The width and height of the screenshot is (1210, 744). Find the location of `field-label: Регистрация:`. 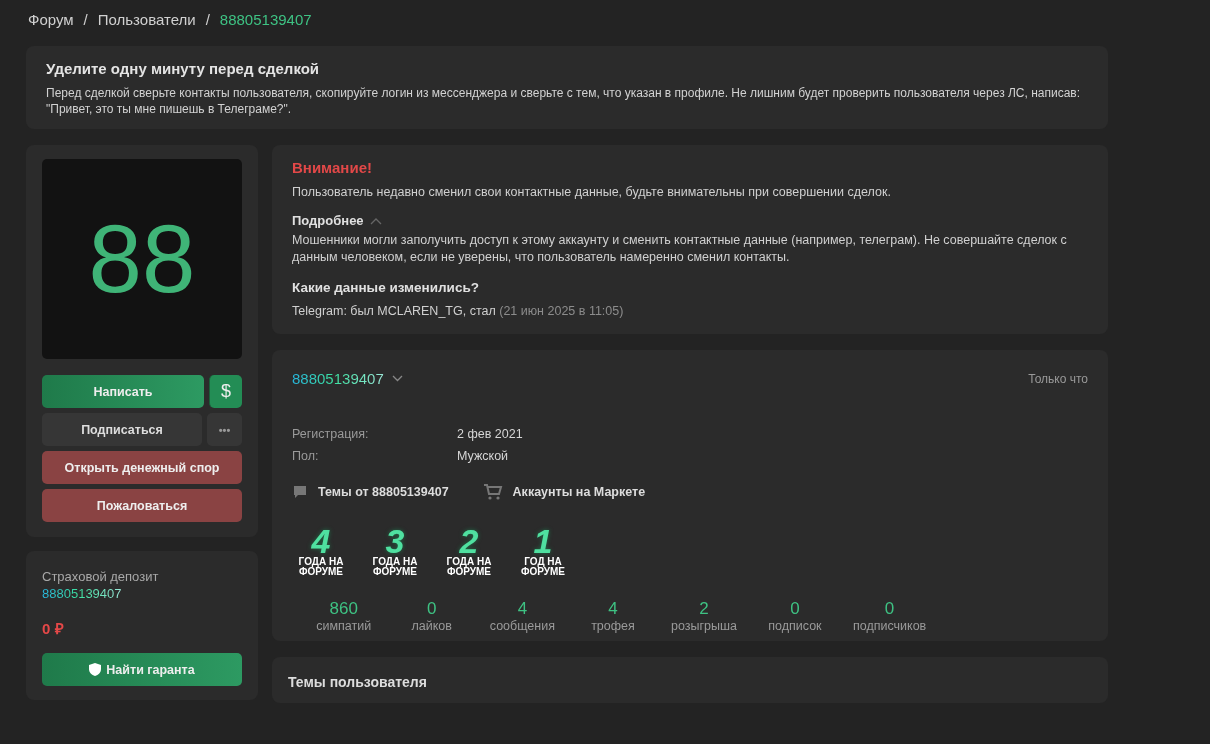

field-label: Регистрация: is located at coordinates (331, 434).